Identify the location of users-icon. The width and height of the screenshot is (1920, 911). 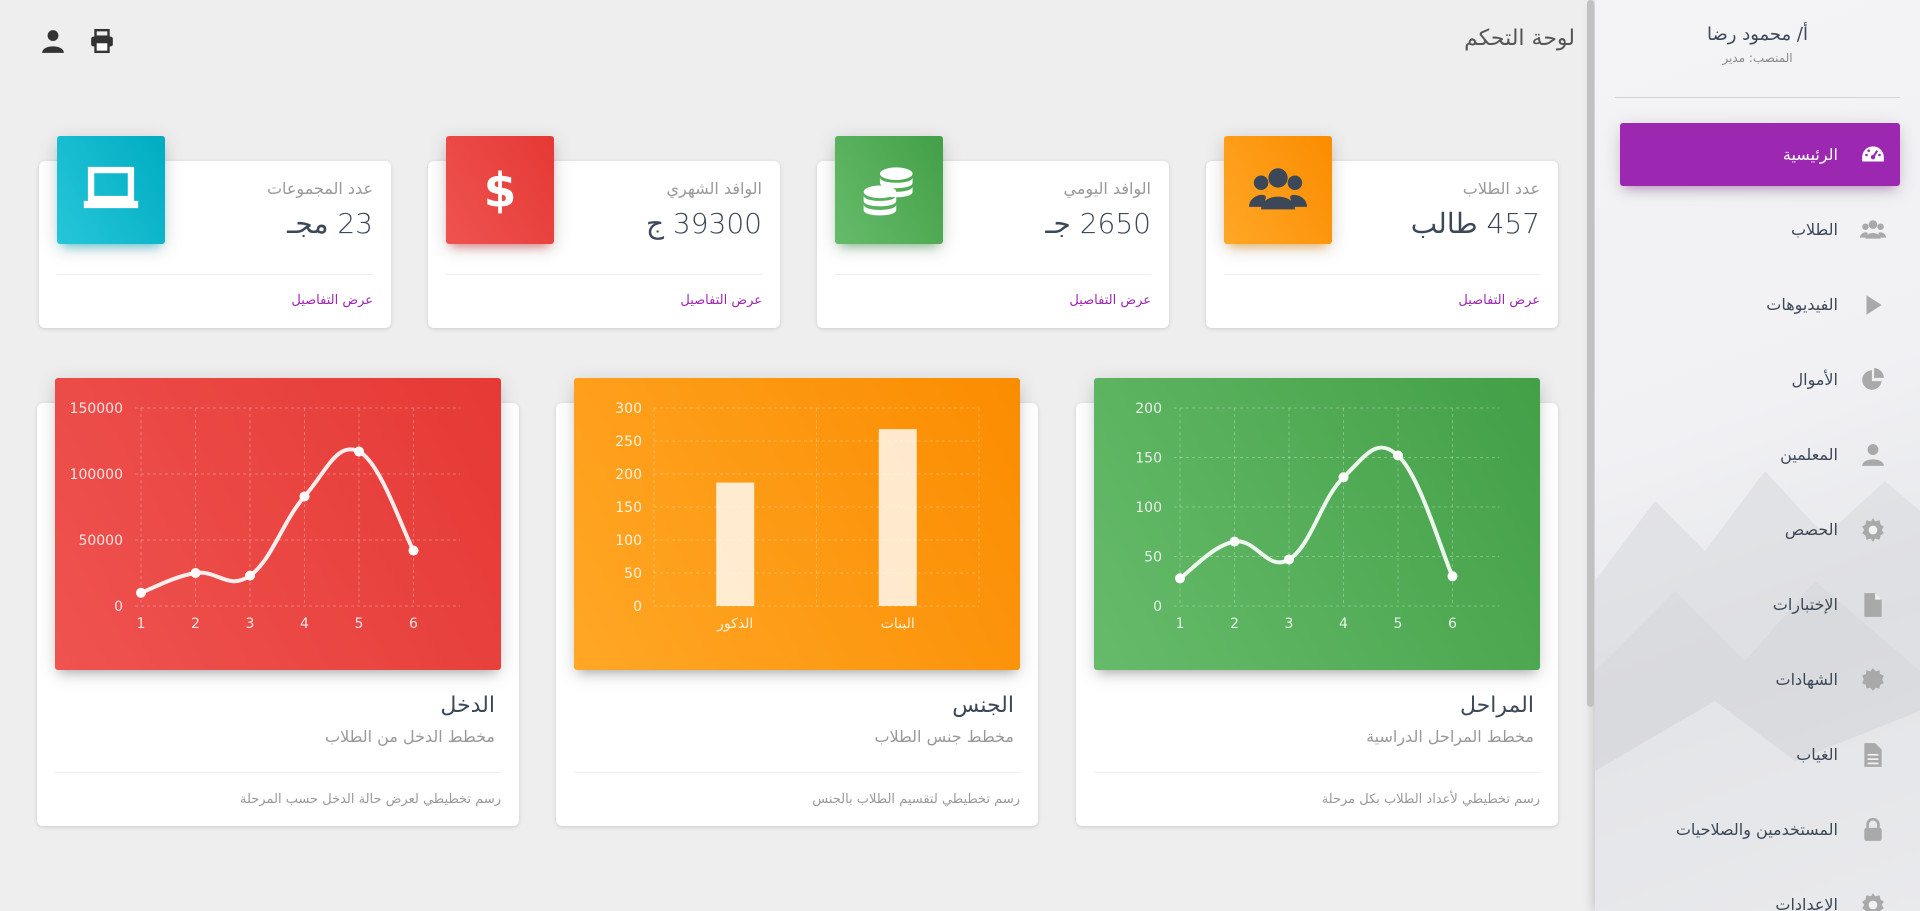
(1873, 230).